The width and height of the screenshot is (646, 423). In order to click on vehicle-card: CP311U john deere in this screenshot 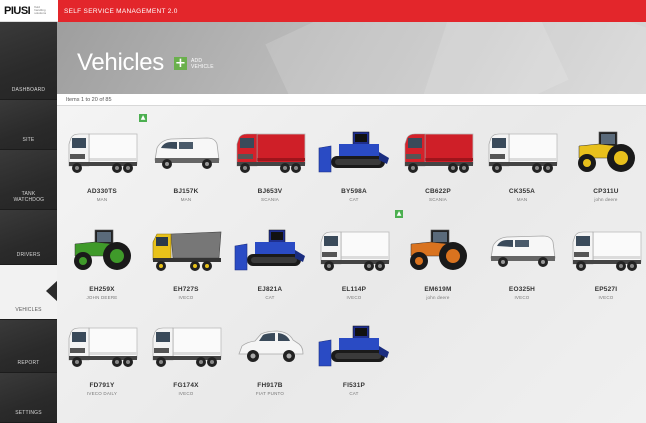, I will do `click(605, 156)`.